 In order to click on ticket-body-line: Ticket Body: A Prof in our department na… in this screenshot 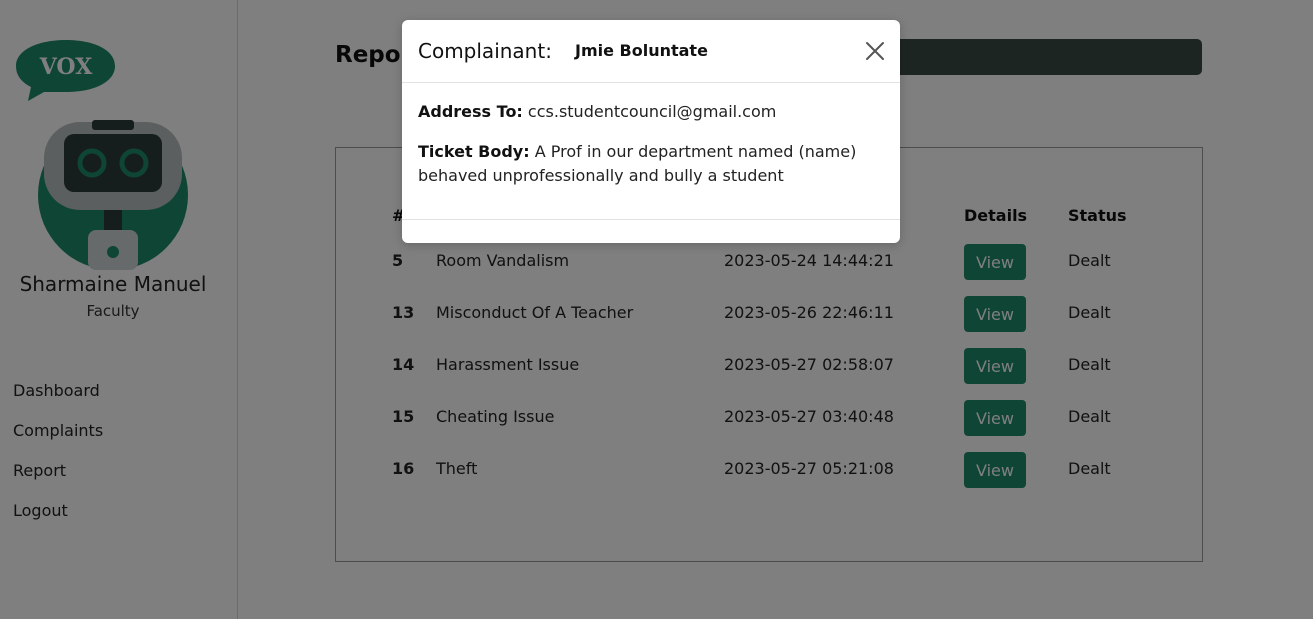, I will do `click(648, 164)`.